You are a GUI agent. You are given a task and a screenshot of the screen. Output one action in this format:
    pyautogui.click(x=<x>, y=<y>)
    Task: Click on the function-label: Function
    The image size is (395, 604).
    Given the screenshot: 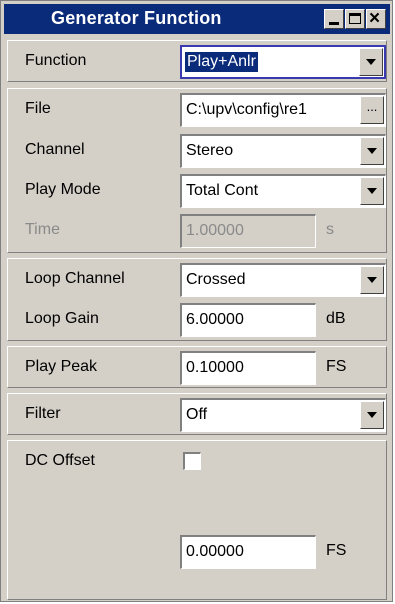 What is the action you would take?
    pyautogui.click(x=56, y=60)
    